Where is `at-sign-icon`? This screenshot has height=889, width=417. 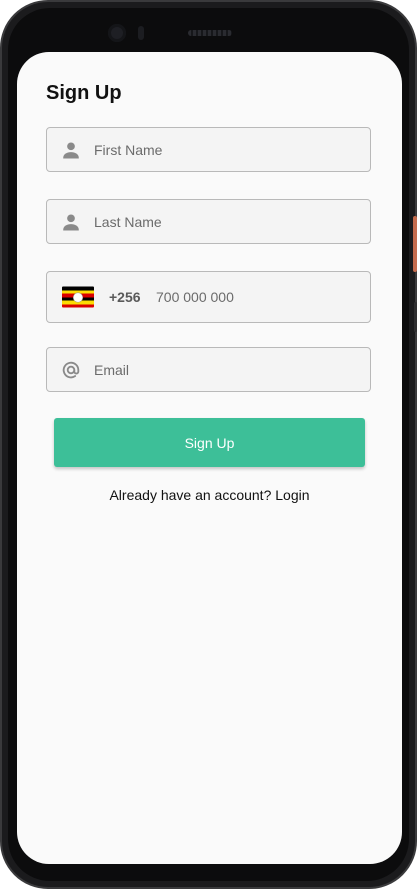
at-sign-icon is located at coordinates (71, 370).